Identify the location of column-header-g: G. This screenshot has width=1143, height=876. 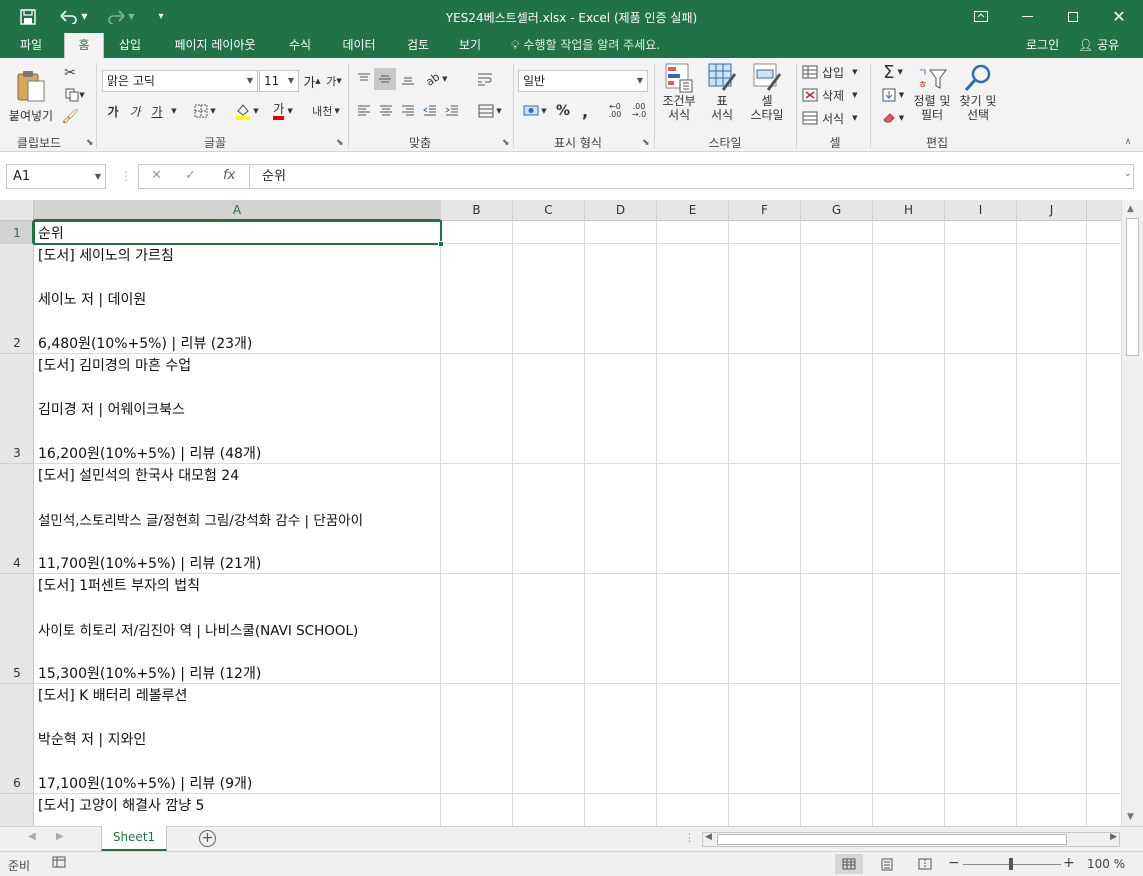
(837, 210).